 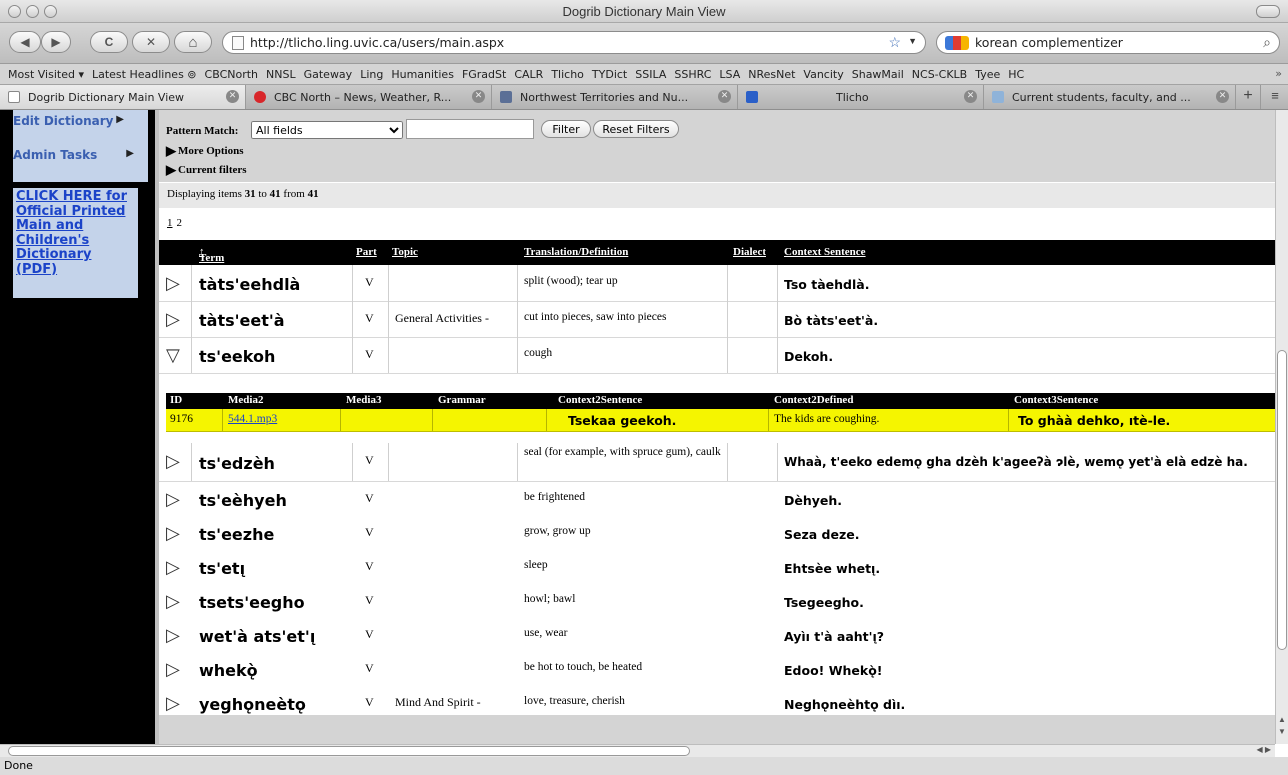 I want to click on bookmark-item: Vancity, so click(x=823, y=74).